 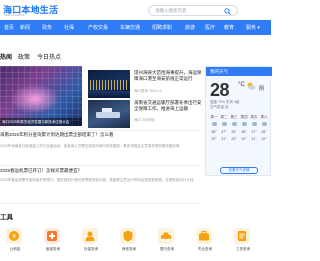 I want to click on tool-label: 社保查询, so click(x=91, y=249).